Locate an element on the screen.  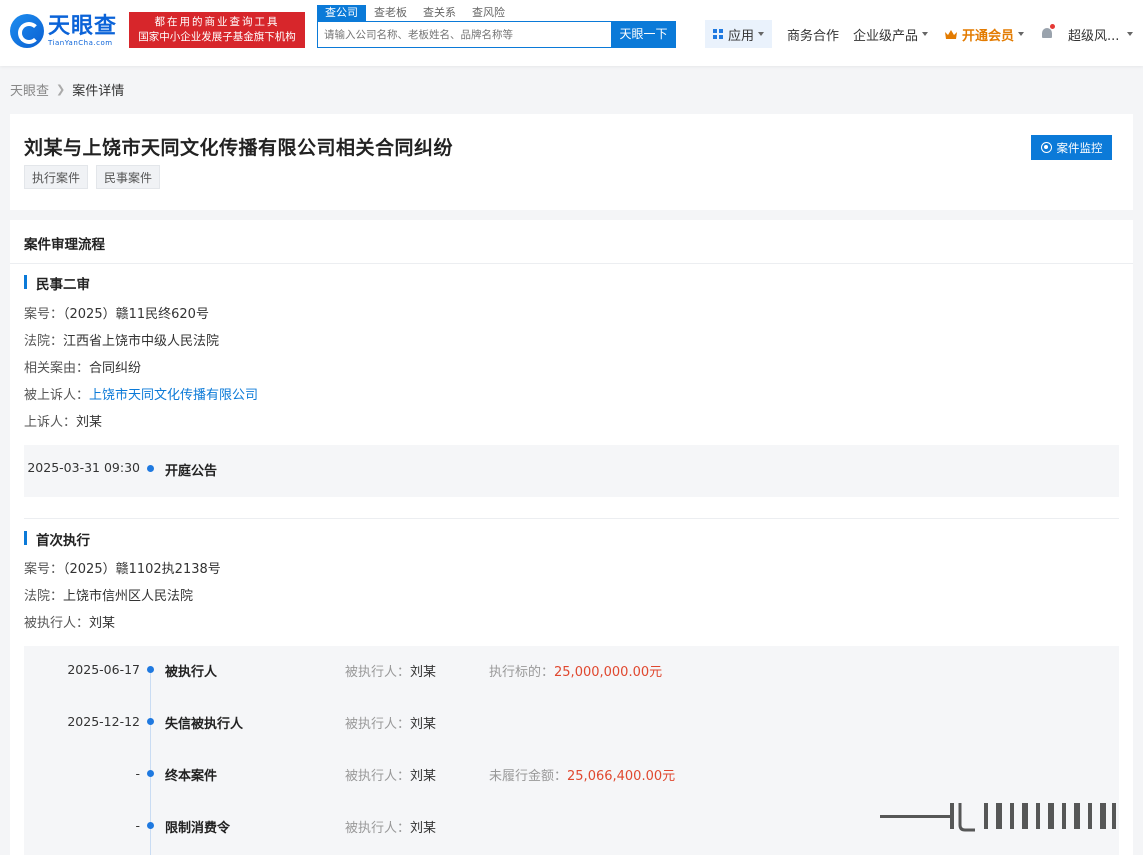
search-button: 天眼一下 is located at coordinates (643, 34).